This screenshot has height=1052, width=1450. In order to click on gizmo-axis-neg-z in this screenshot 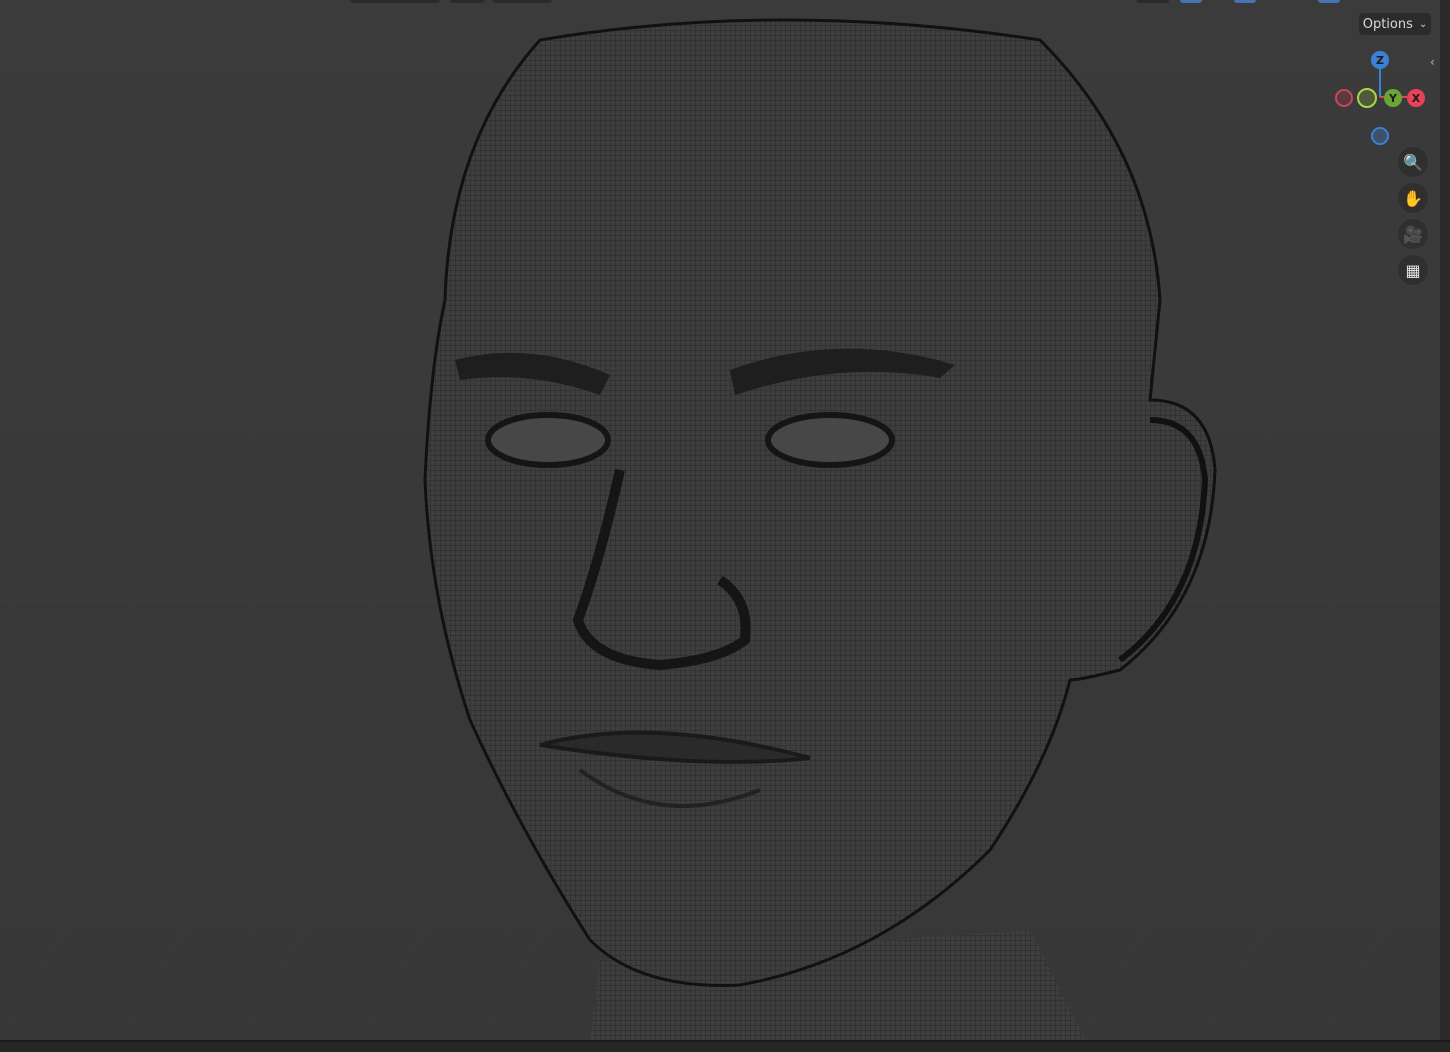, I will do `click(1380, 136)`.